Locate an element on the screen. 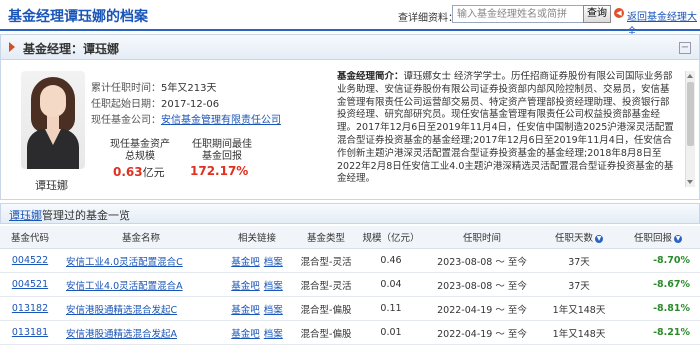 This screenshot has height=345, width=700. tenure-row: 累计任职时间：5年又213天 is located at coordinates (153, 86).